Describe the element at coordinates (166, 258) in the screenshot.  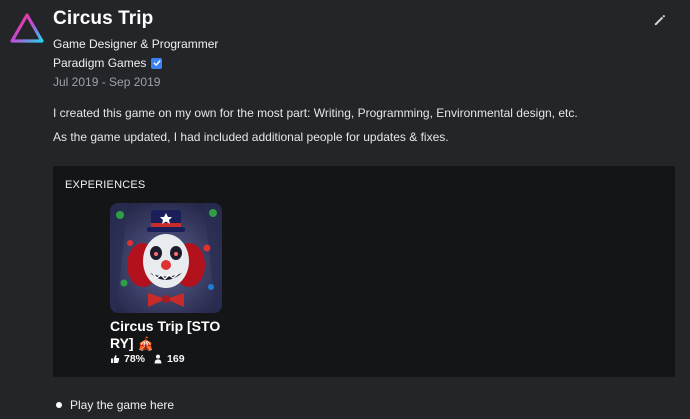
I see `game-thumbnail` at that location.